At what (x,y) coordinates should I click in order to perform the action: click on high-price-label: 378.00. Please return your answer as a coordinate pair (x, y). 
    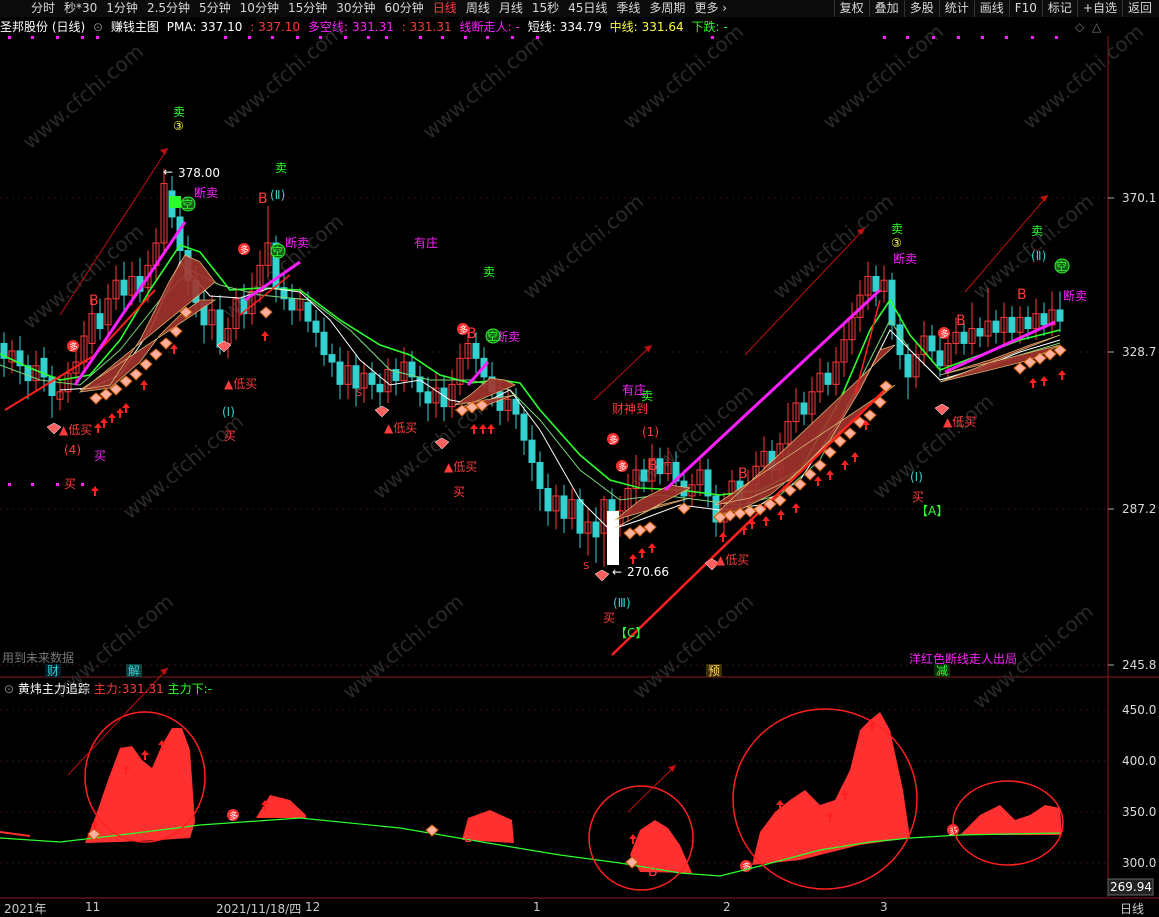
    Looking at the image, I should click on (199, 173).